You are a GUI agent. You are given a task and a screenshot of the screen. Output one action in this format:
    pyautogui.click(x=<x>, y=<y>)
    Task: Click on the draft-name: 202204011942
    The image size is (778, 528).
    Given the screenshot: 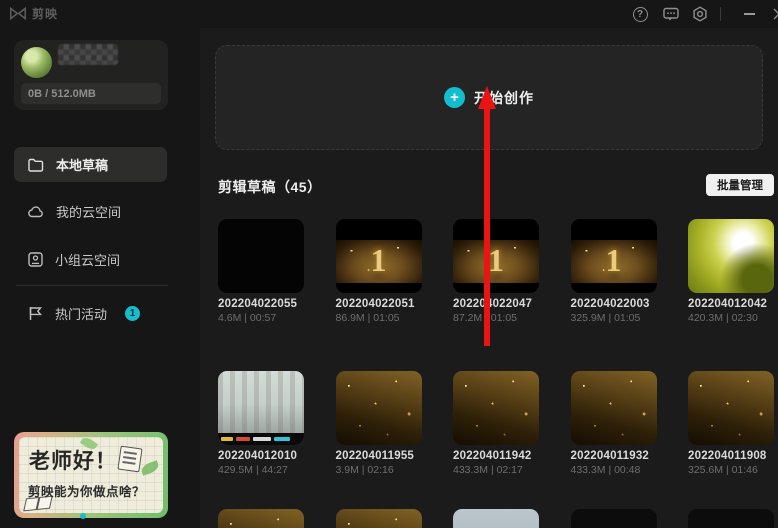 What is the action you would take?
    pyautogui.click(x=492, y=456)
    